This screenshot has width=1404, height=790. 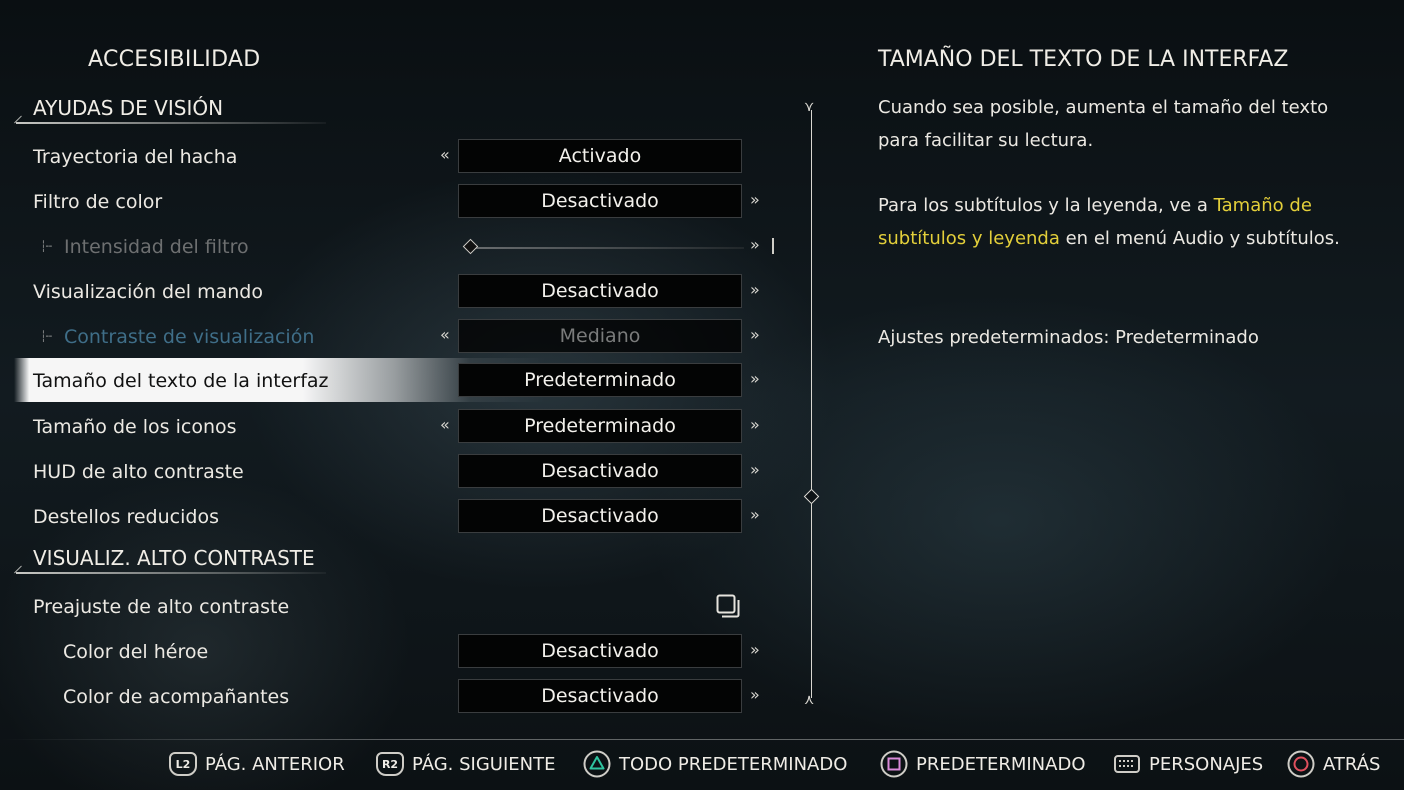 I want to click on setting-label: Intensidad del filtro, so click(x=156, y=247).